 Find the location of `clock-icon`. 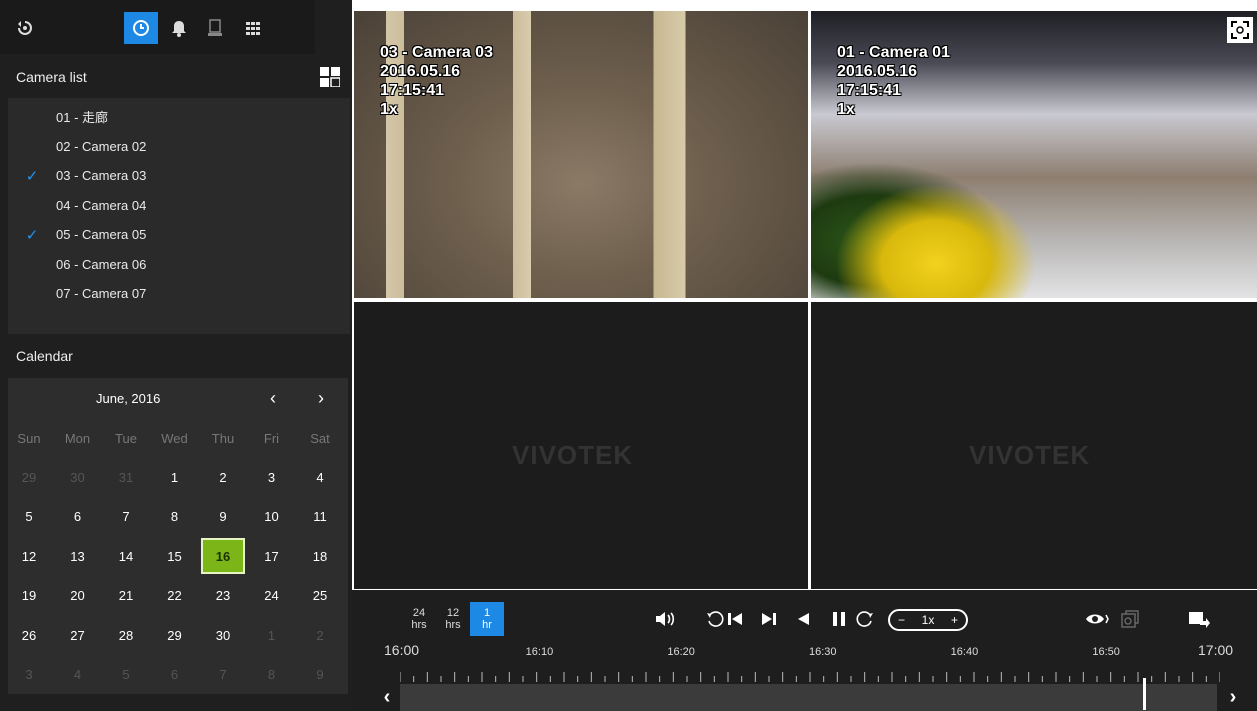

clock-icon is located at coordinates (141, 28).